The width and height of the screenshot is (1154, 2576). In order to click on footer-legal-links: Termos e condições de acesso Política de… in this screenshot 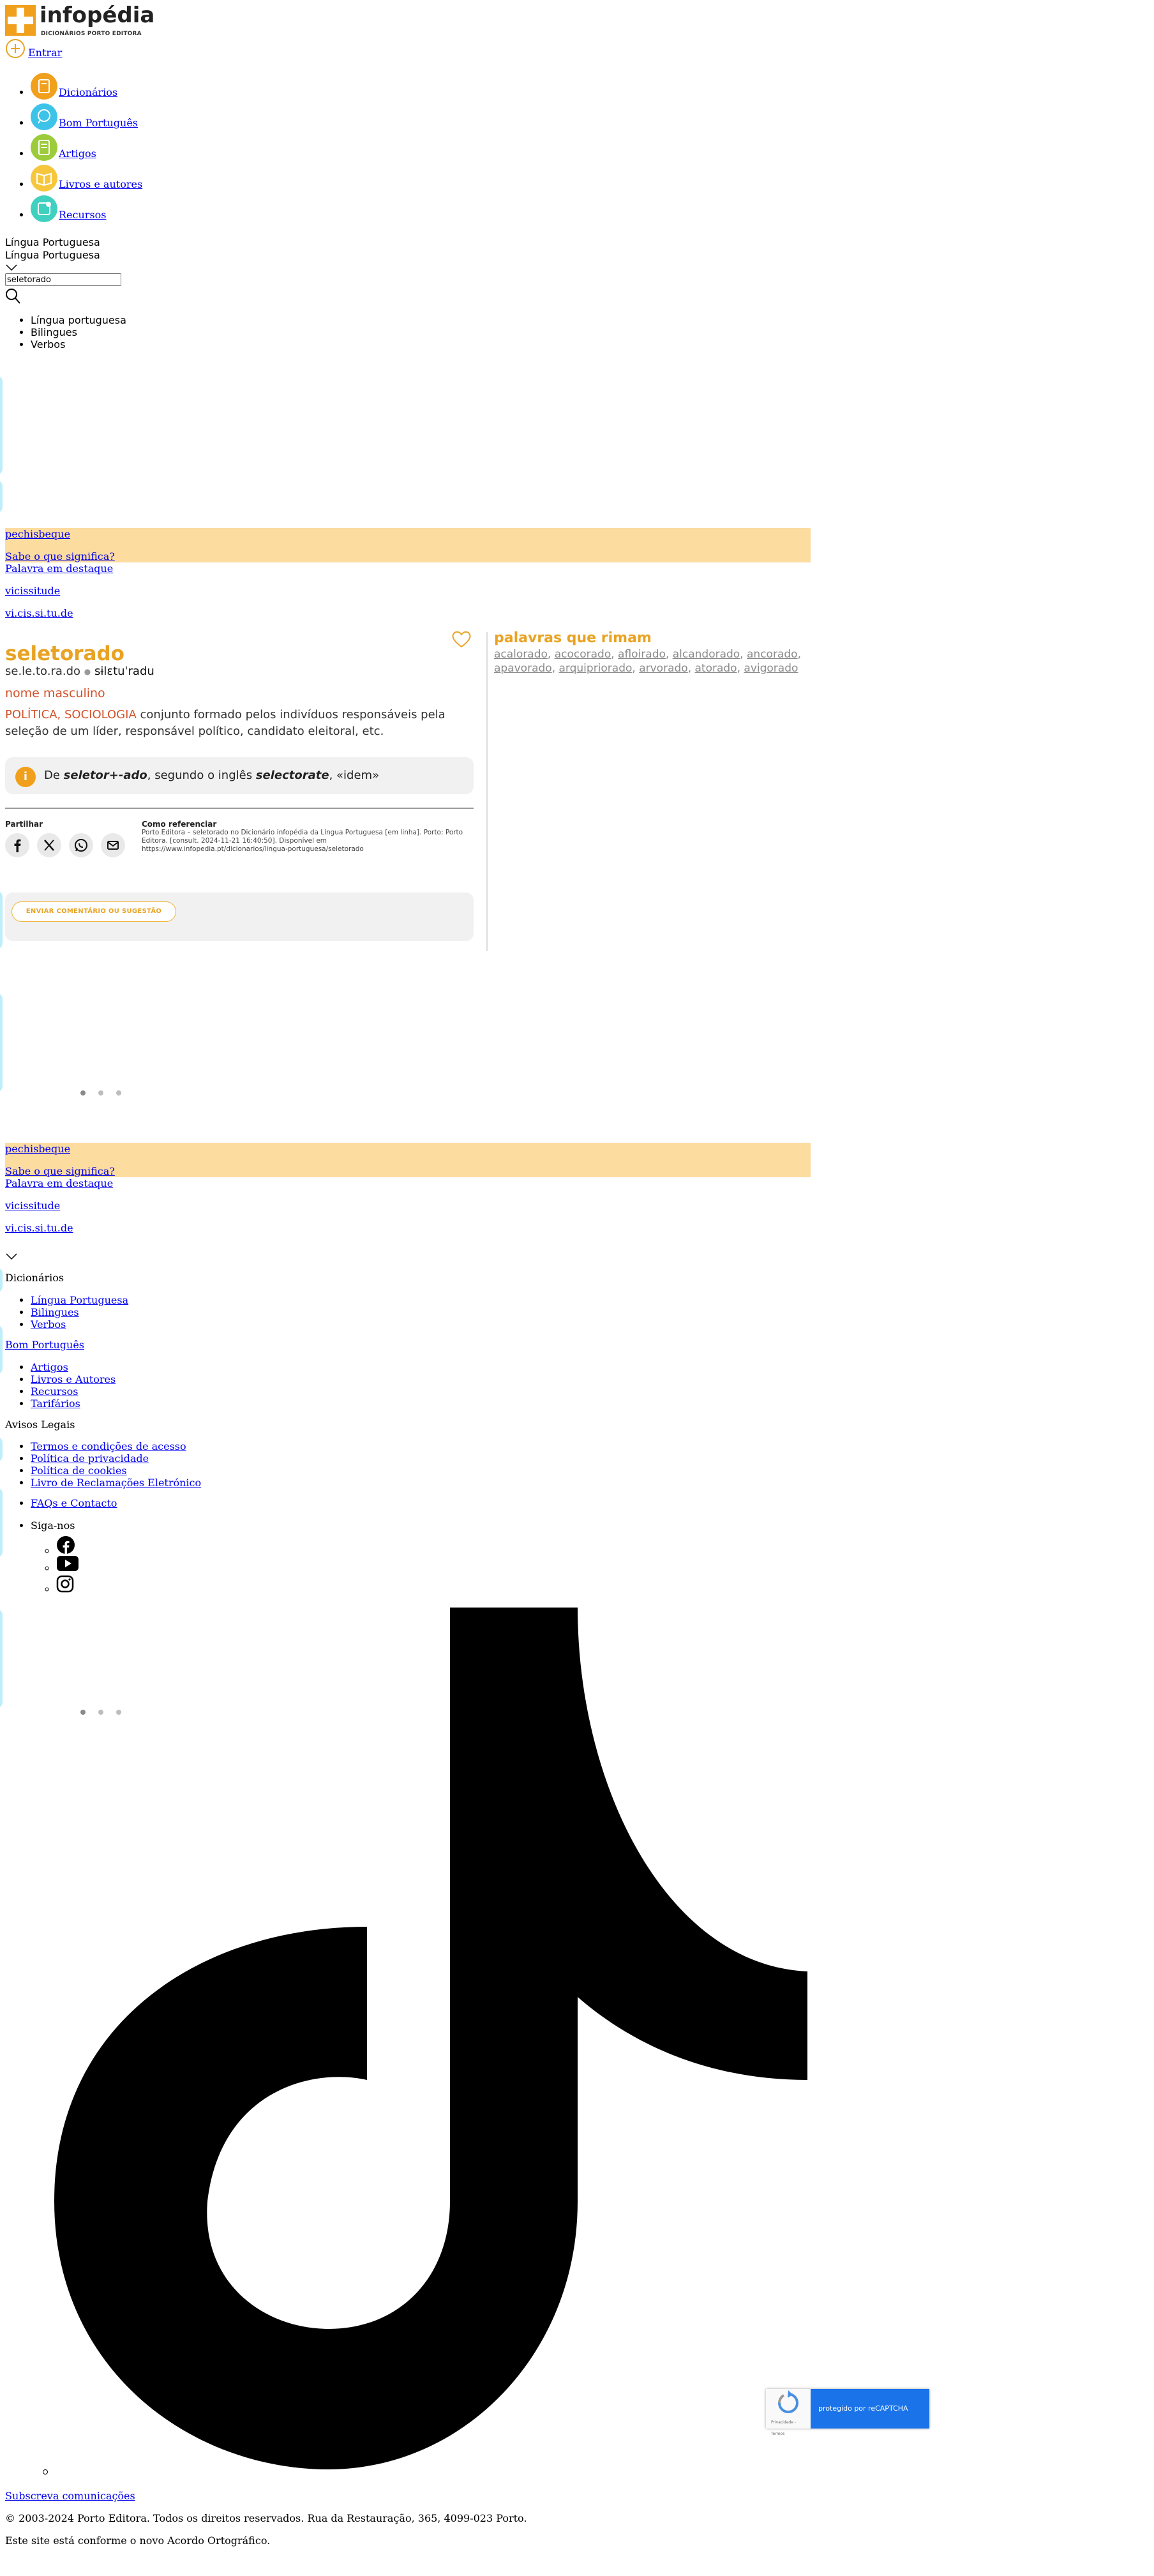, I will do `click(103, 1464)`.